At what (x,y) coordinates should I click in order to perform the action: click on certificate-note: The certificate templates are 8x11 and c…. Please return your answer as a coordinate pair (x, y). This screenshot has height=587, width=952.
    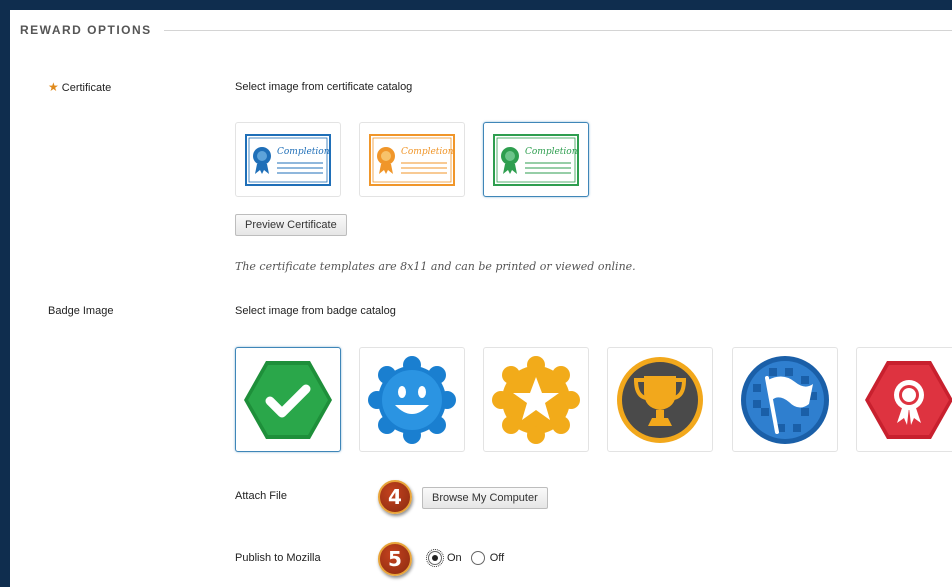
    Looking at the image, I should click on (435, 266).